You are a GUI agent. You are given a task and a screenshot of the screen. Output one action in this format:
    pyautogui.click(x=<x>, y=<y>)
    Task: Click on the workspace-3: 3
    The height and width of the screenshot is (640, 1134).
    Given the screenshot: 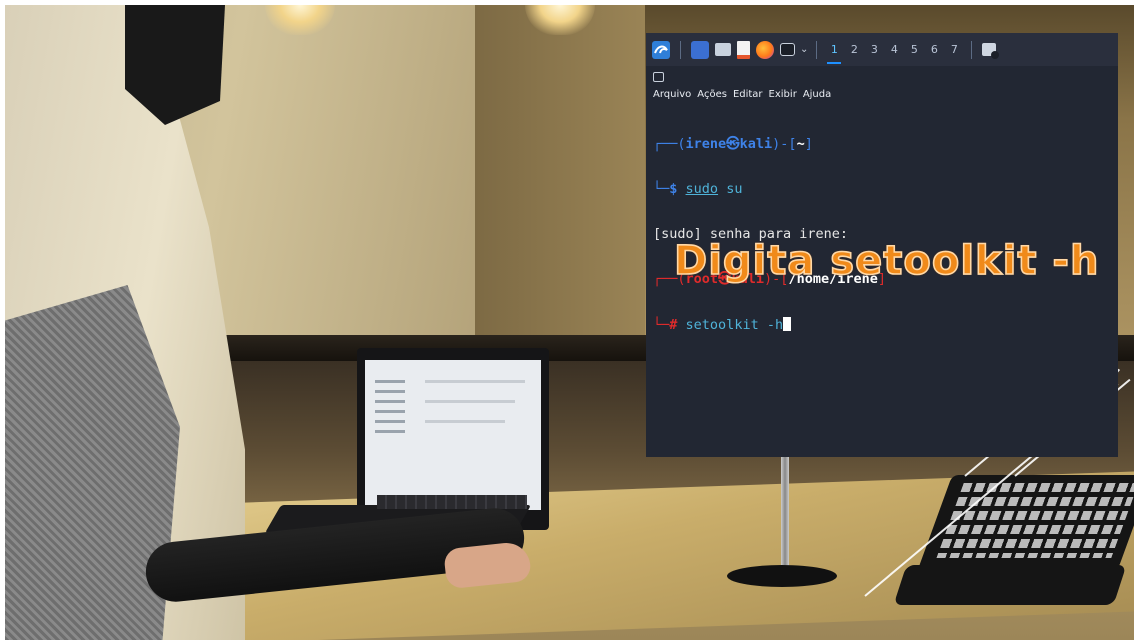 What is the action you would take?
    pyautogui.click(x=874, y=50)
    